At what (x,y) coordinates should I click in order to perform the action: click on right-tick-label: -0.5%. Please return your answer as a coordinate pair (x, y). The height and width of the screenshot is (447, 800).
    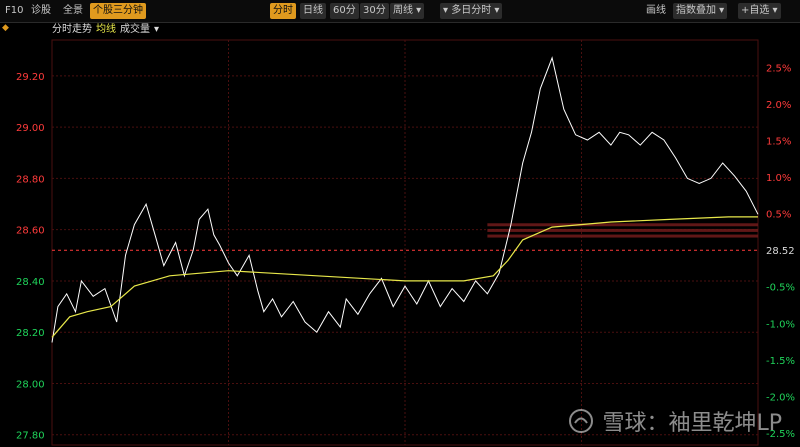
    Looking at the image, I should click on (780, 288).